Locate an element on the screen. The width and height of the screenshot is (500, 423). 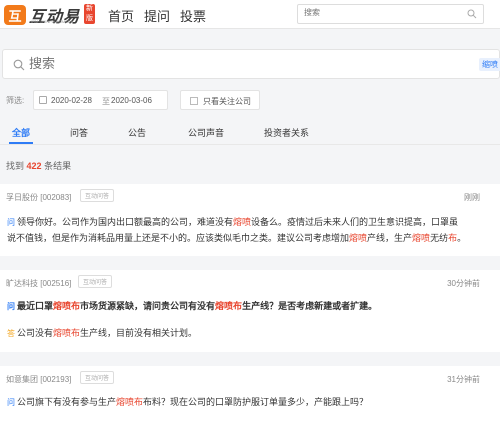
nav-home: 首页 is located at coordinates (121, 15).